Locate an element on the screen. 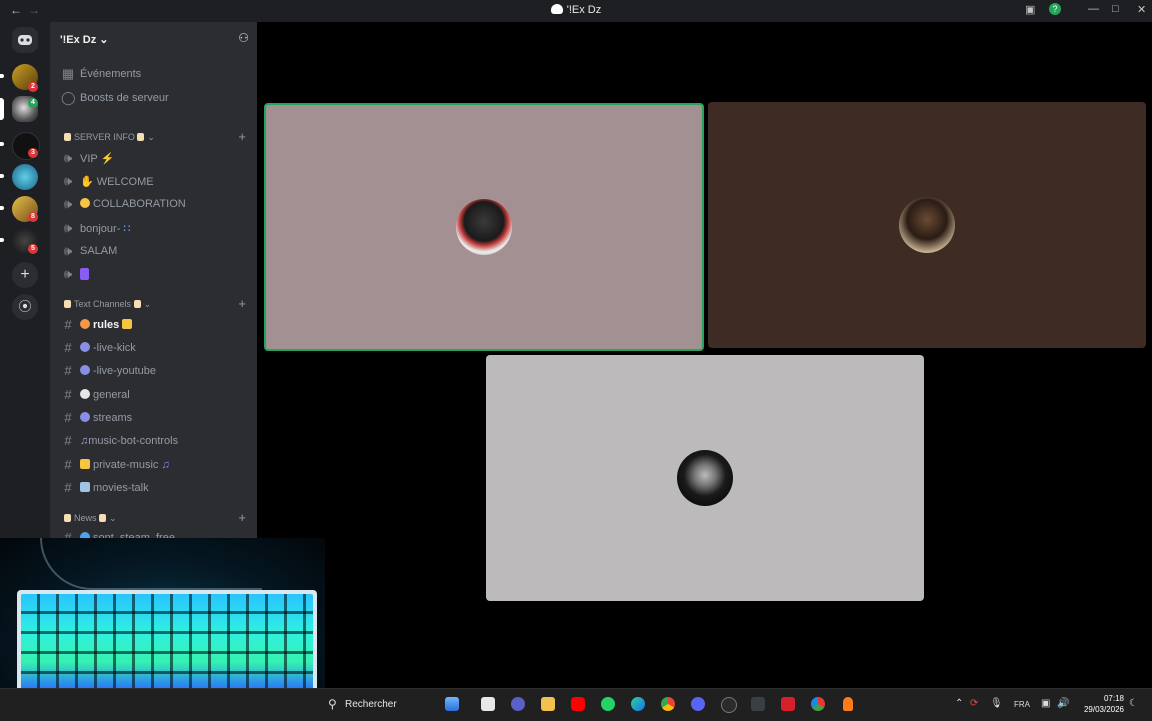 This screenshot has width=1152, height=721. chat-app-icon is located at coordinates (518, 704).